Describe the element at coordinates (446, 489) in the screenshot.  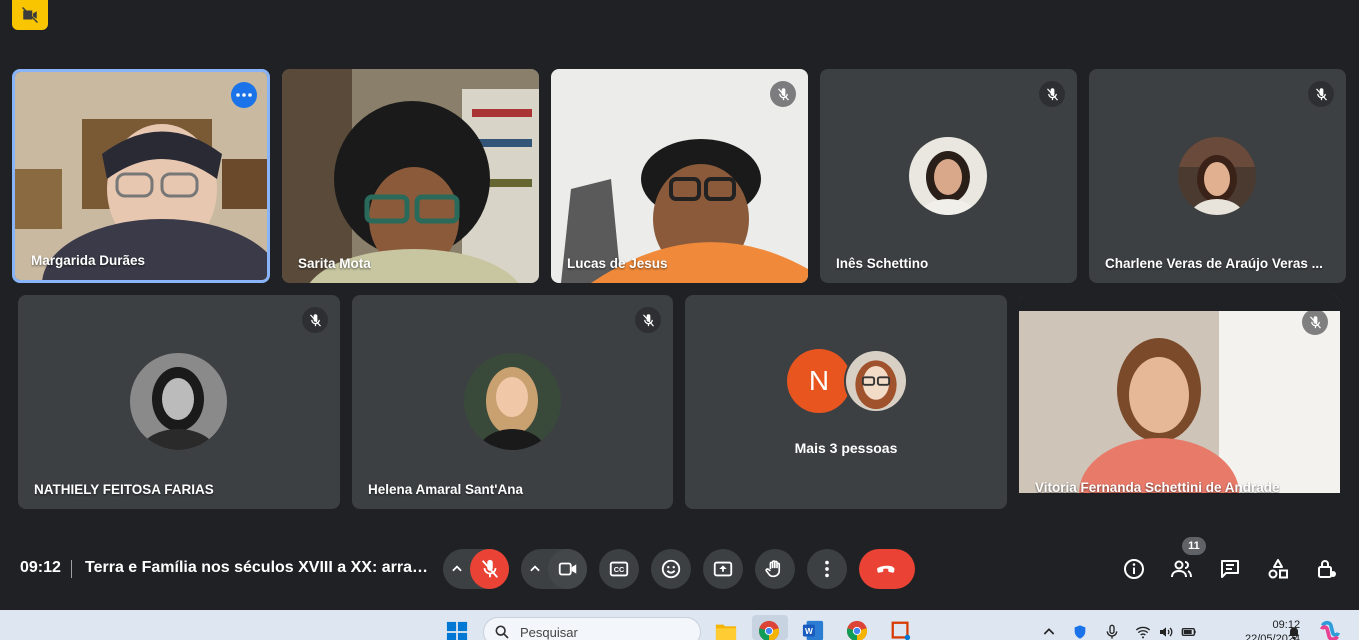
I see `participant-name: Helena Amaral Sant'Ana` at that location.